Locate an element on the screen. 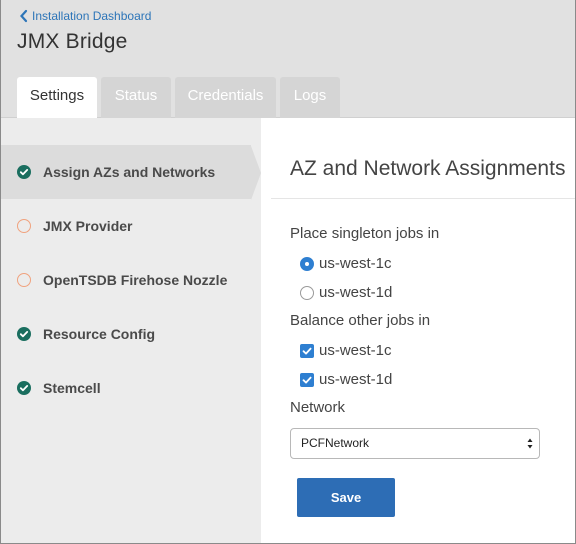 Image resolution: width=576 pixels, height=544 pixels. section-divider is located at coordinates (423, 198).